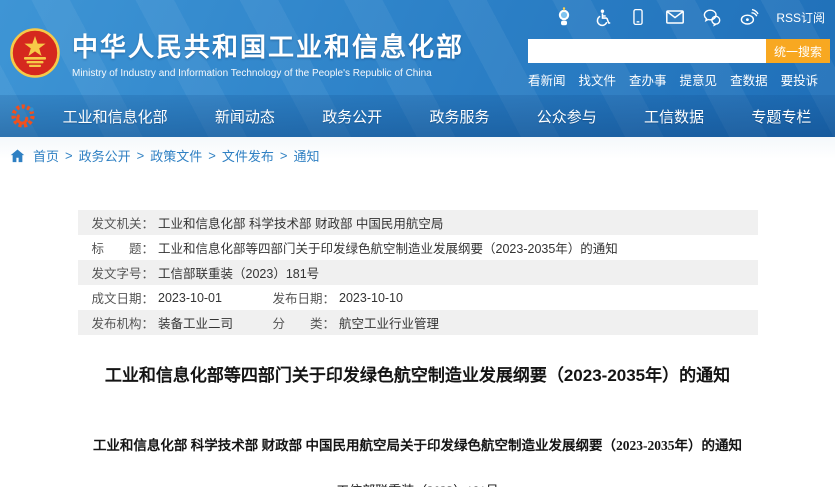  What do you see at coordinates (418, 483) in the screenshot?
I see `article-doc-number: 工信部联重装（2023）181号` at bounding box center [418, 483].